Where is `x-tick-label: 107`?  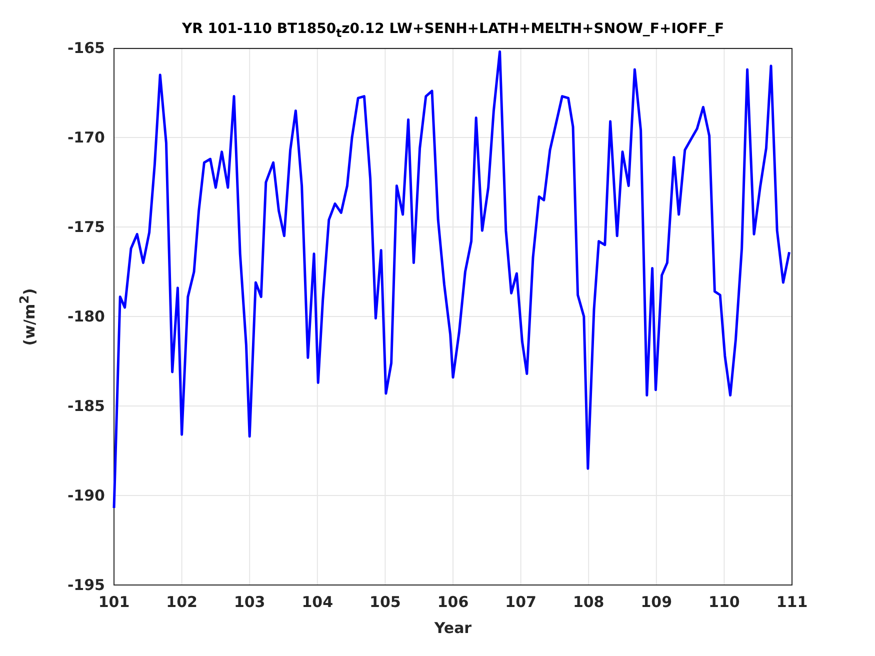 x-tick-label: 107 is located at coordinates (520, 602).